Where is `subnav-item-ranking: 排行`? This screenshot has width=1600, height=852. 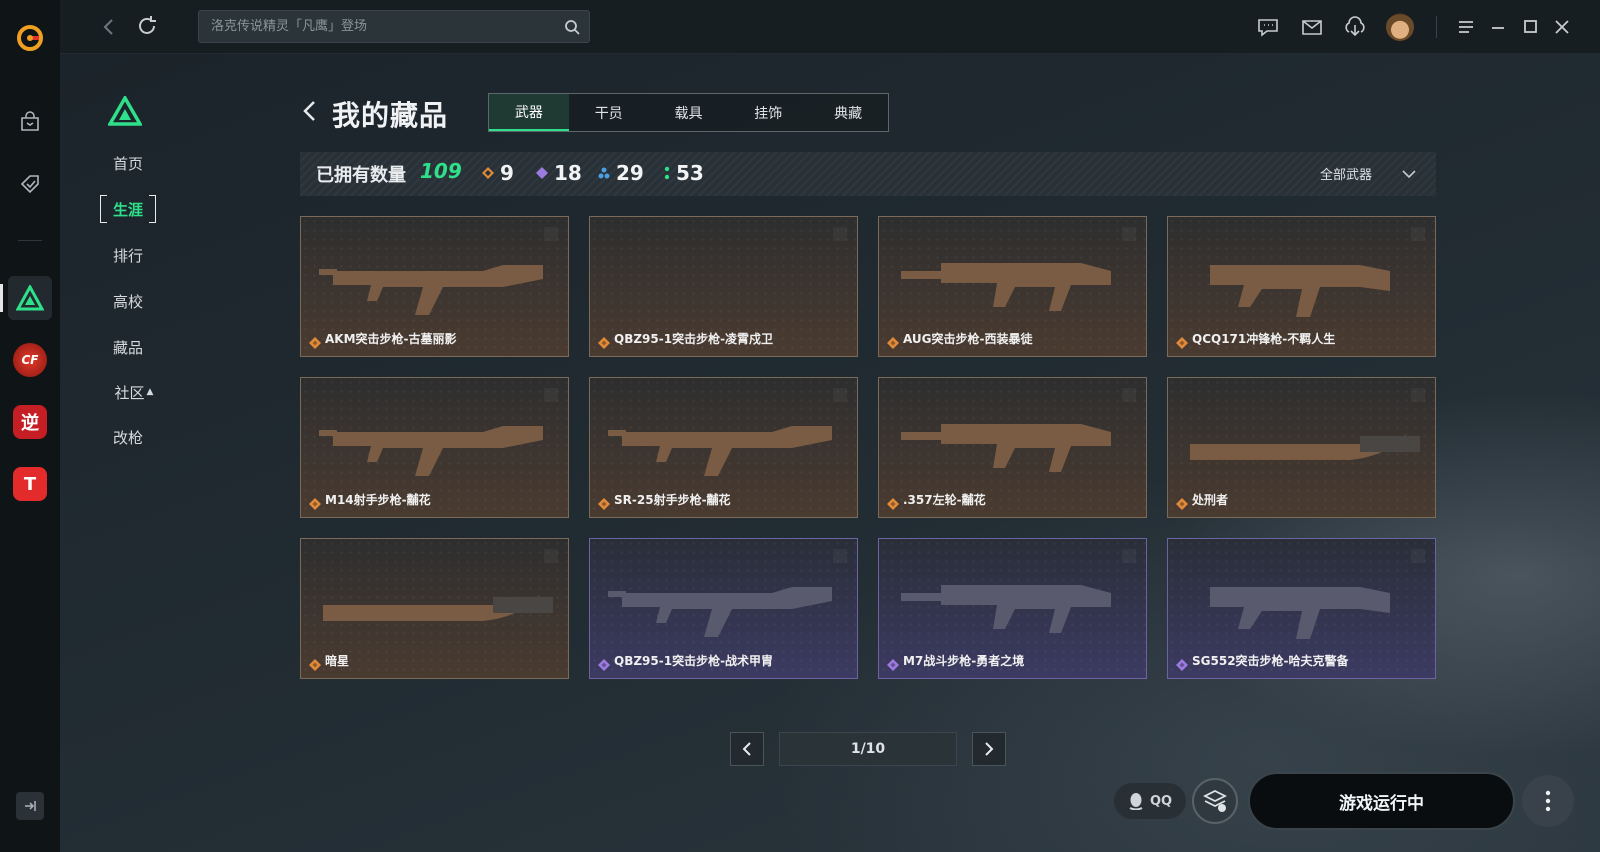
subnav-item-ranking: 排行 is located at coordinates (128, 255).